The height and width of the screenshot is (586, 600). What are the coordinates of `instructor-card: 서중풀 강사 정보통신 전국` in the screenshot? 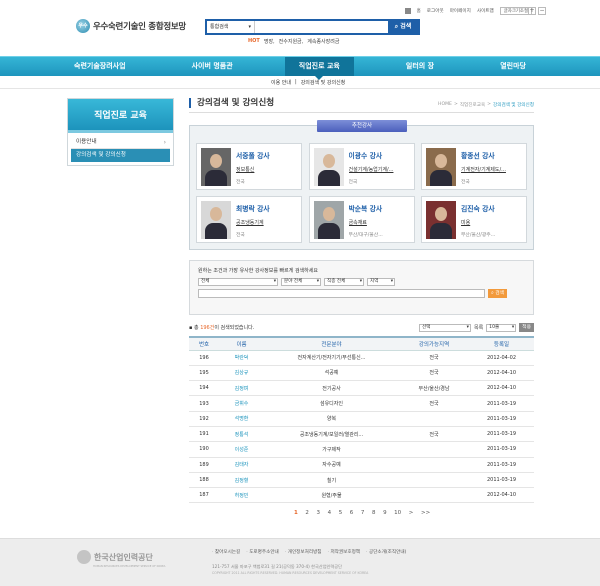 It's located at (249, 166).